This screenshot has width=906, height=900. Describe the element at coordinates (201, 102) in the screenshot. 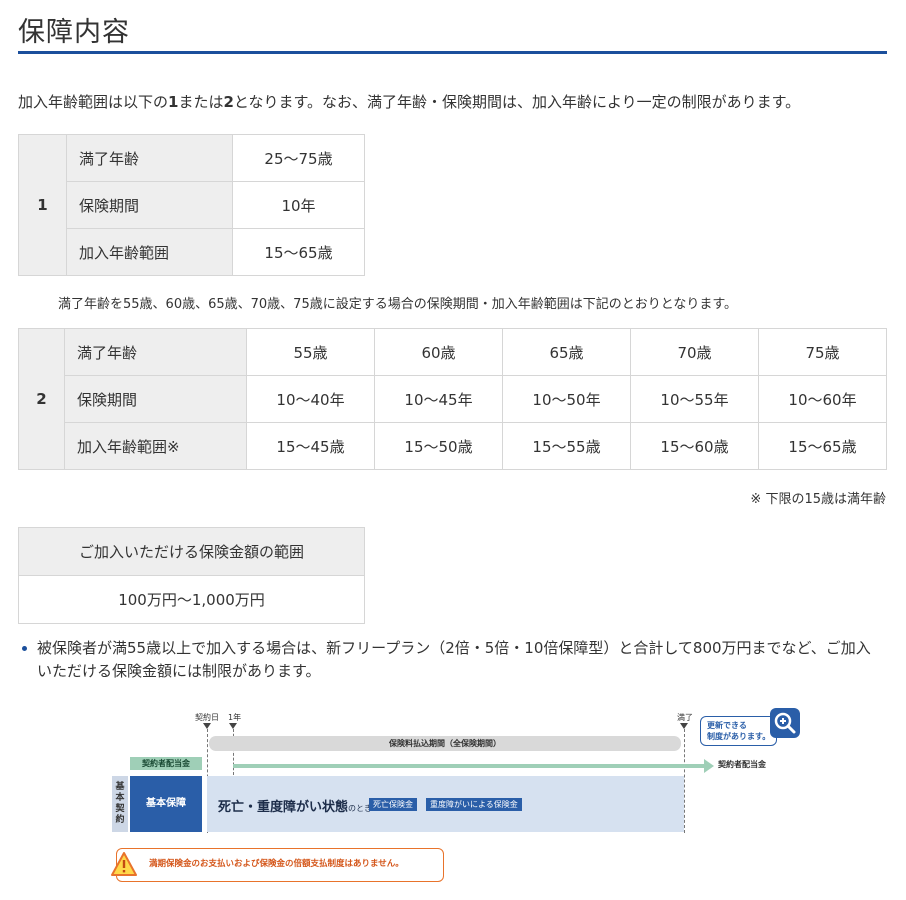

I see `intro-part2: または` at that location.